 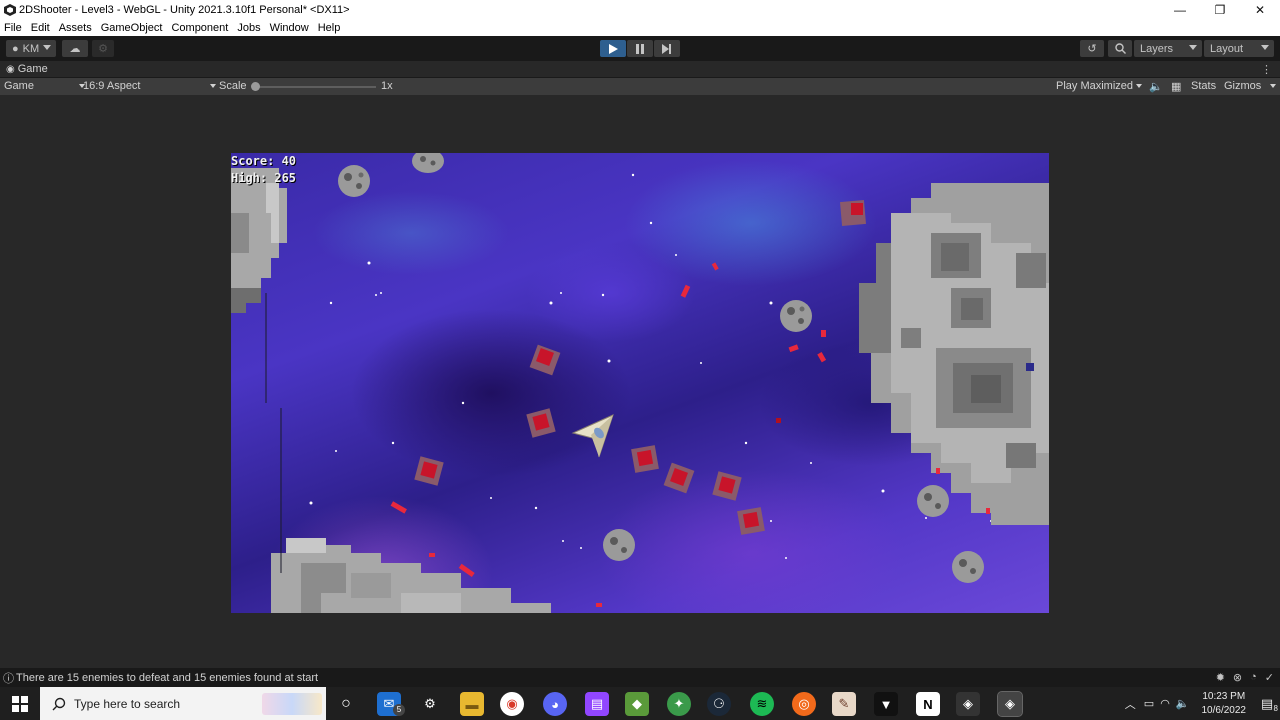 What do you see at coordinates (1269, 677) in the screenshot?
I see `check-icon: ✓` at bounding box center [1269, 677].